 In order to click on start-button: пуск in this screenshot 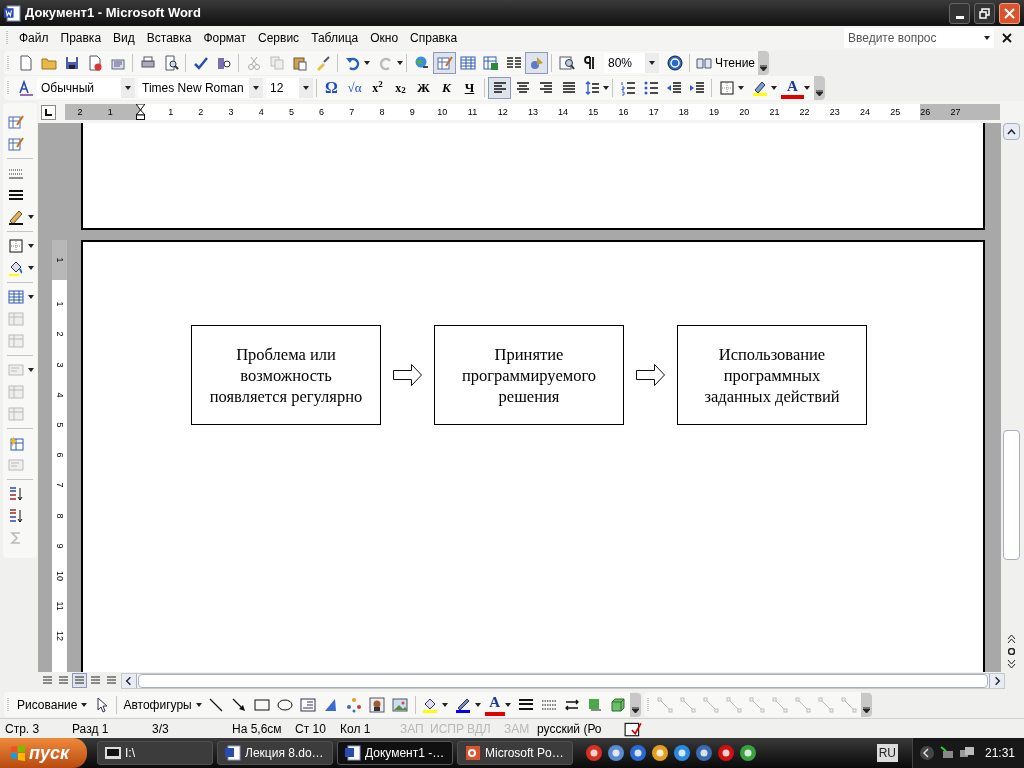, I will do `click(43, 753)`.